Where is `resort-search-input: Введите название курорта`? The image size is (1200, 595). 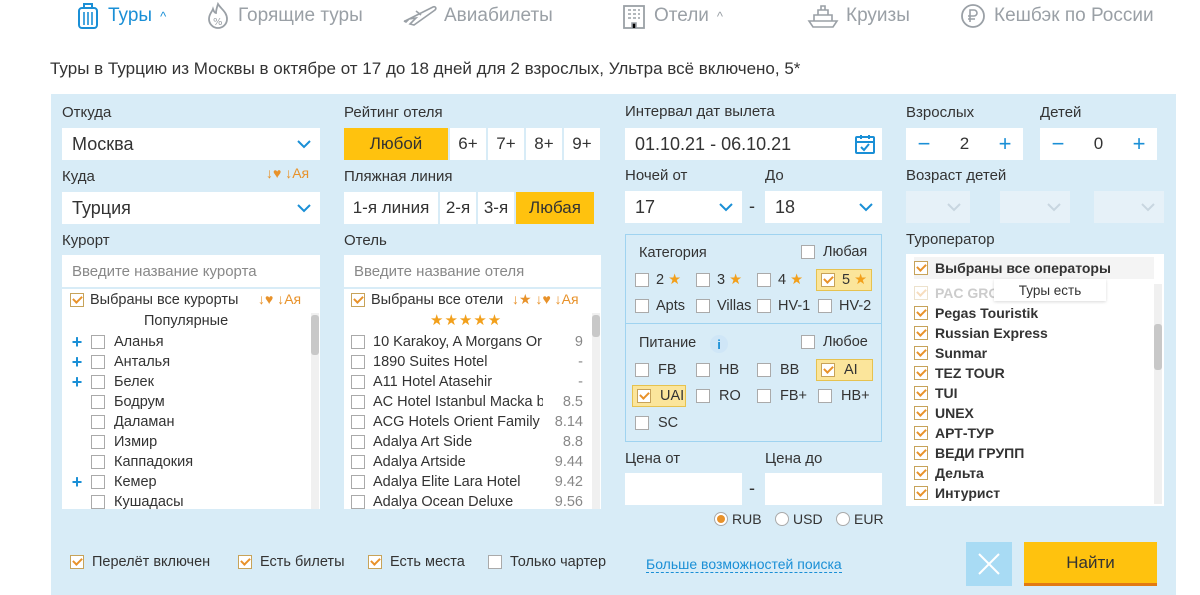 resort-search-input: Введите название курорта is located at coordinates (191, 271).